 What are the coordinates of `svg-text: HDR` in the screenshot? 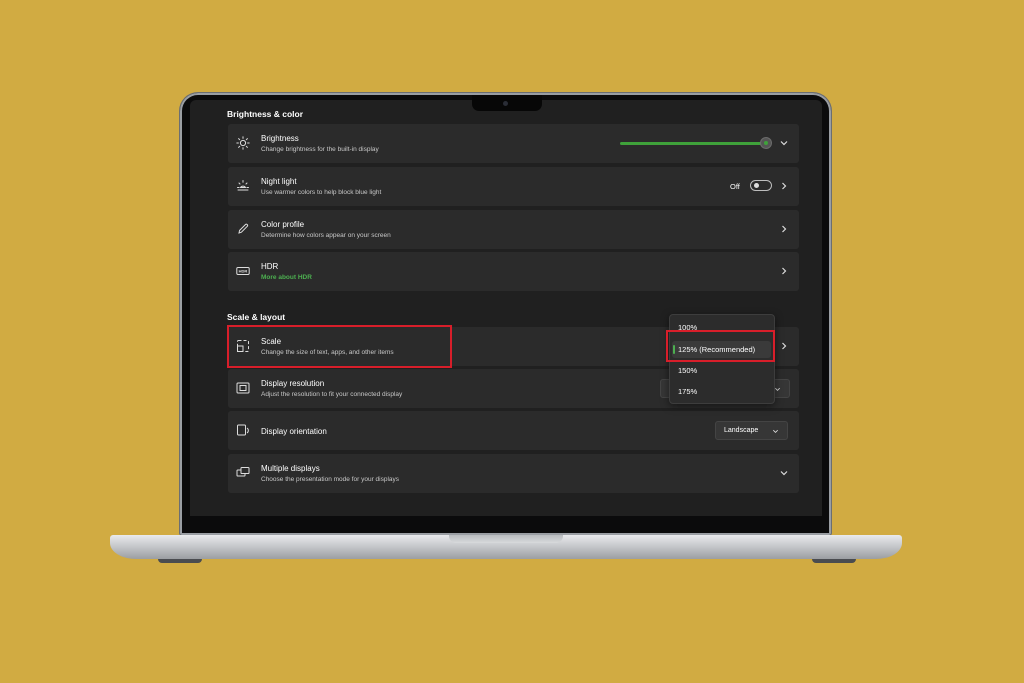 It's located at (243, 271).